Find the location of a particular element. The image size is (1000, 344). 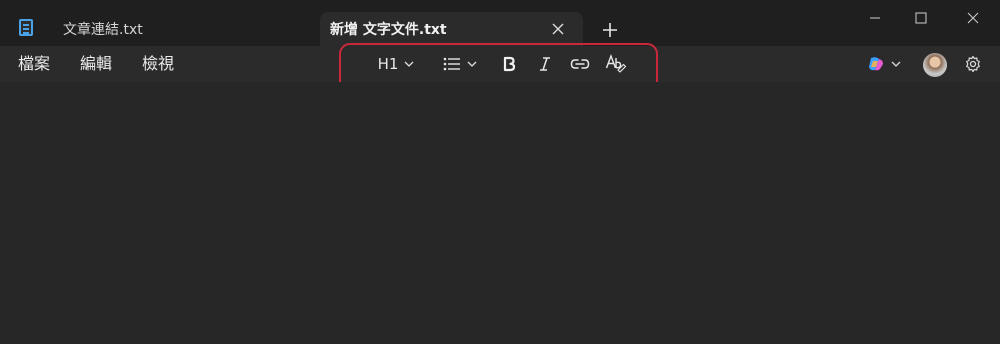

link-button is located at coordinates (580, 64).